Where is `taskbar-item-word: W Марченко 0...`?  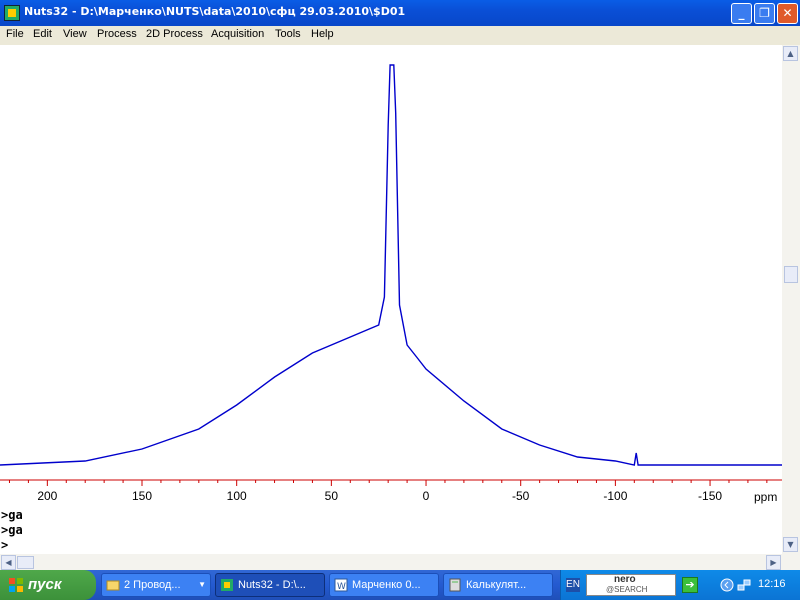
taskbar-item-word: W Марченко 0... is located at coordinates (384, 585).